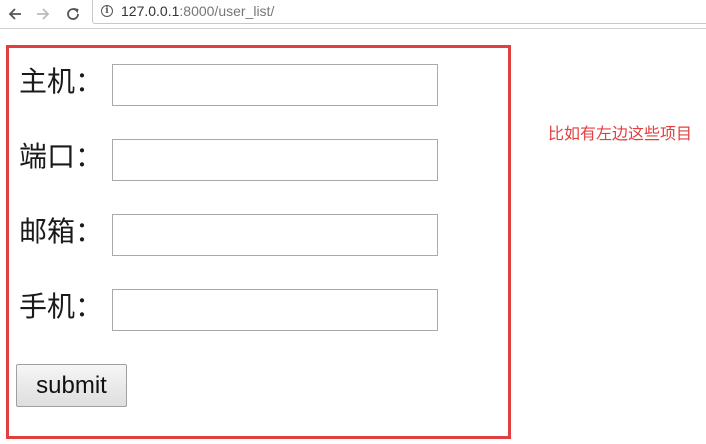 The image size is (706, 444). I want to click on back-button, so click(15, 14).